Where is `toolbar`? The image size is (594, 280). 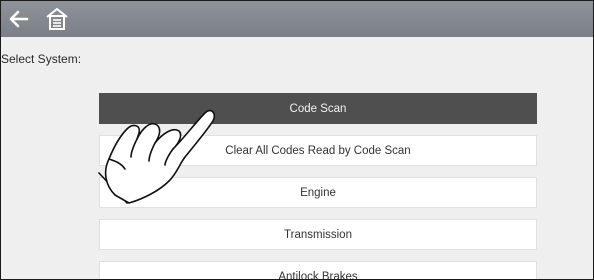
toolbar is located at coordinates (297, 19).